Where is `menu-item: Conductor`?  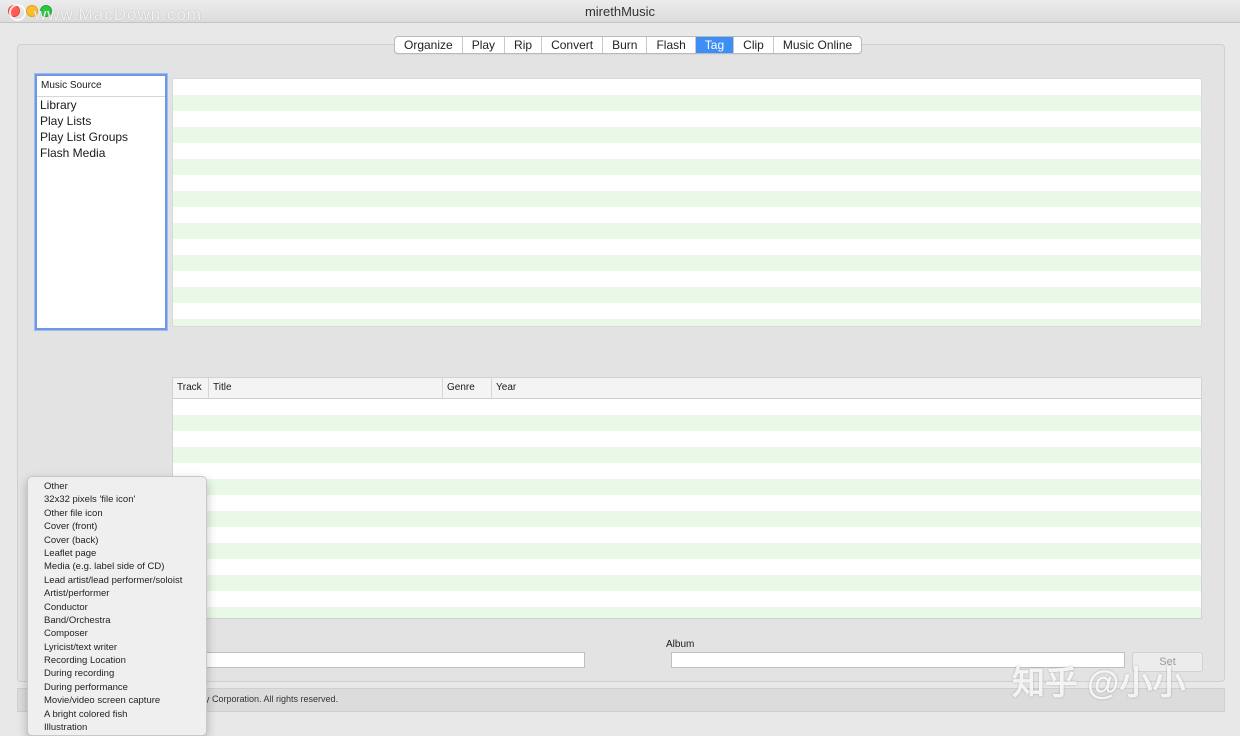
menu-item: Conductor is located at coordinates (117, 607).